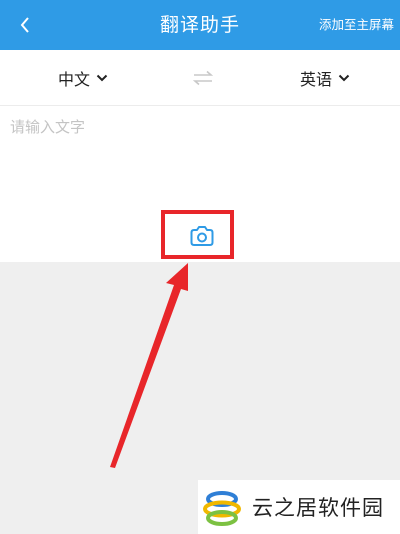 Image resolution: width=400 pixels, height=534 pixels. What do you see at coordinates (74, 79) in the screenshot?
I see `source-language-label: 中文` at bounding box center [74, 79].